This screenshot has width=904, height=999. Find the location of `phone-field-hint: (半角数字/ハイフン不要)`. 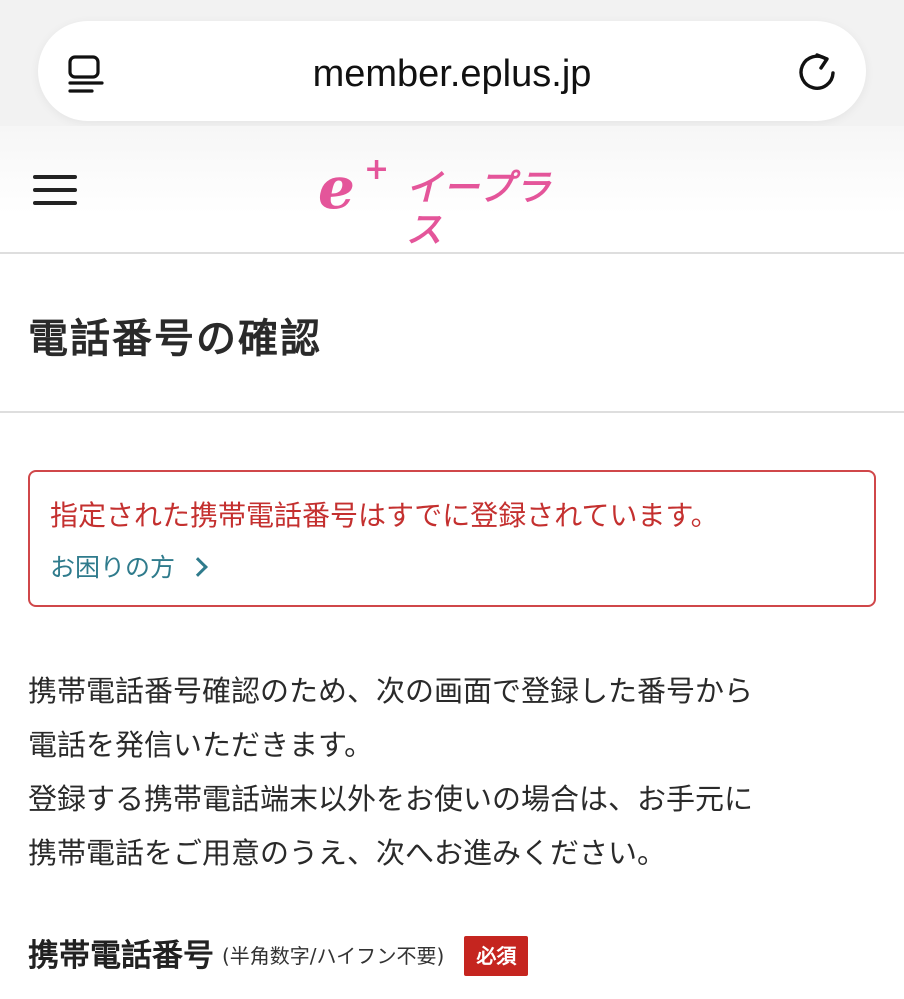

phone-field-hint: (半角数字/ハイフン不要) is located at coordinates (333, 956).